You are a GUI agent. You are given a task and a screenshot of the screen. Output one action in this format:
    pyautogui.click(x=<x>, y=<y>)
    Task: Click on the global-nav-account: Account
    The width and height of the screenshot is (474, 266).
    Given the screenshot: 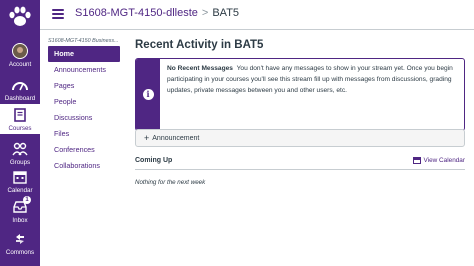 What is the action you would take?
    pyautogui.click(x=20, y=55)
    